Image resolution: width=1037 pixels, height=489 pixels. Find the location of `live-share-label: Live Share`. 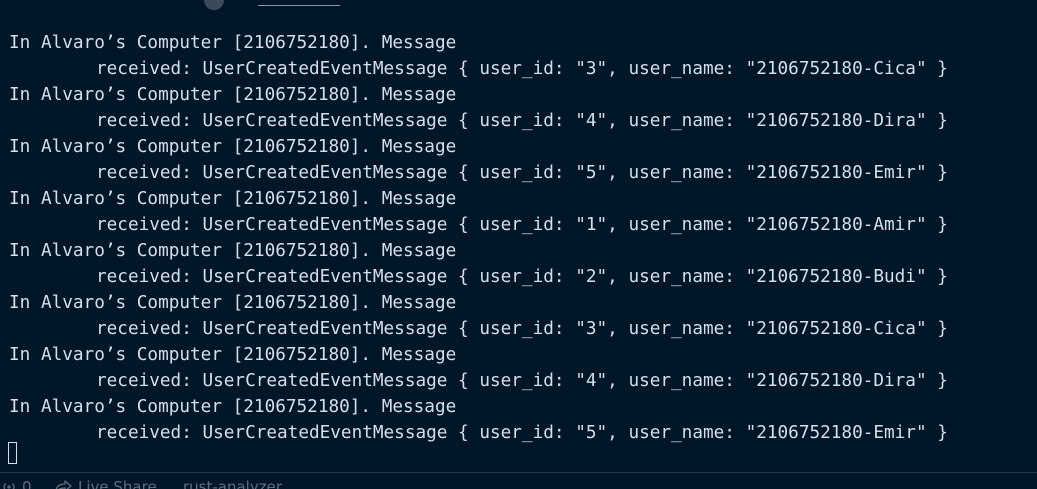

live-share-label: Live Share is located at coordinates (117, 483).